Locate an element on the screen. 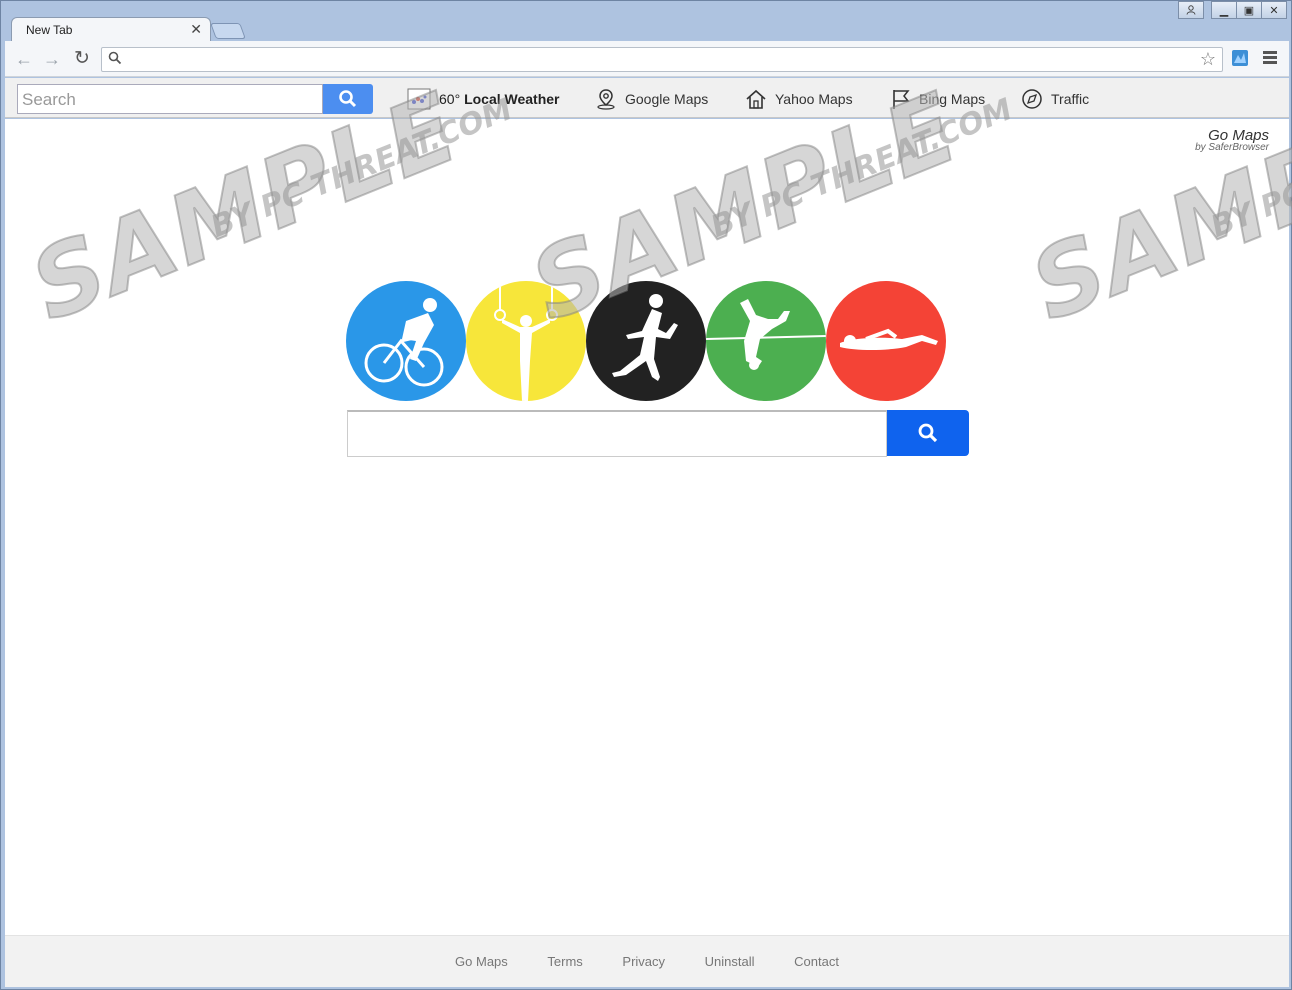 Image resolution: width=1292 pixels, height=990 pixels. go-maps-logo: Go Maps by SaferBrowser is located at coordinates (1232, 140).